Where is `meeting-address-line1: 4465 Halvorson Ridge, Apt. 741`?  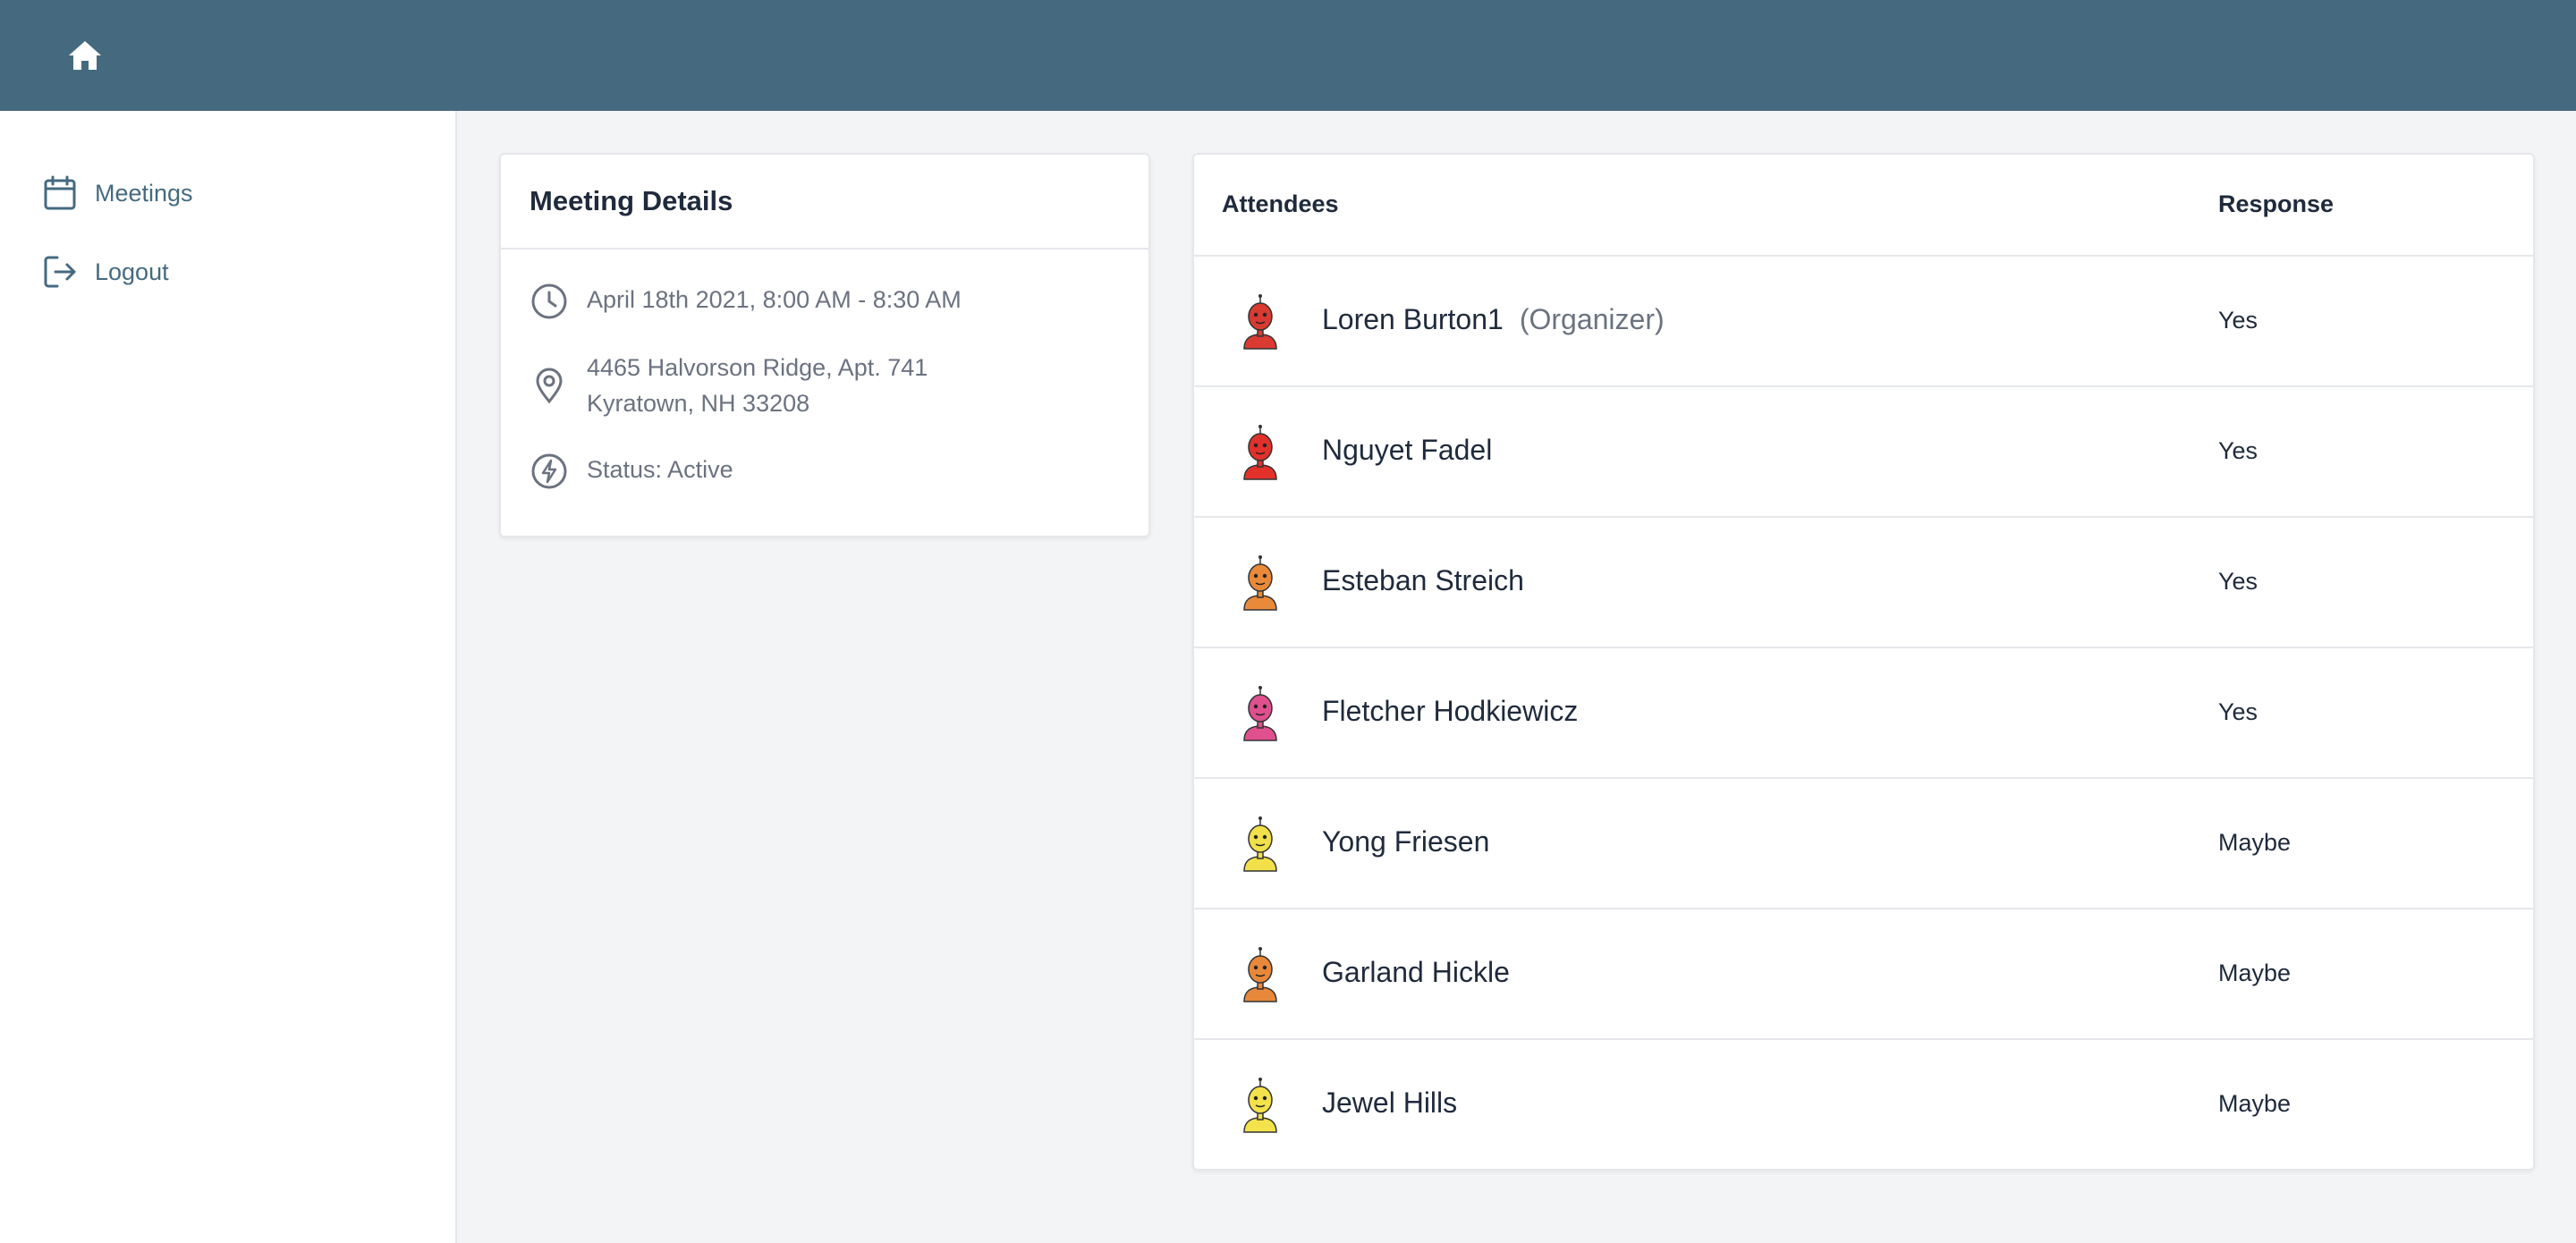 meeting-address-line1: 4465 Halvorson Ridge, Apt. 741 is located at coordinates (757, 367).